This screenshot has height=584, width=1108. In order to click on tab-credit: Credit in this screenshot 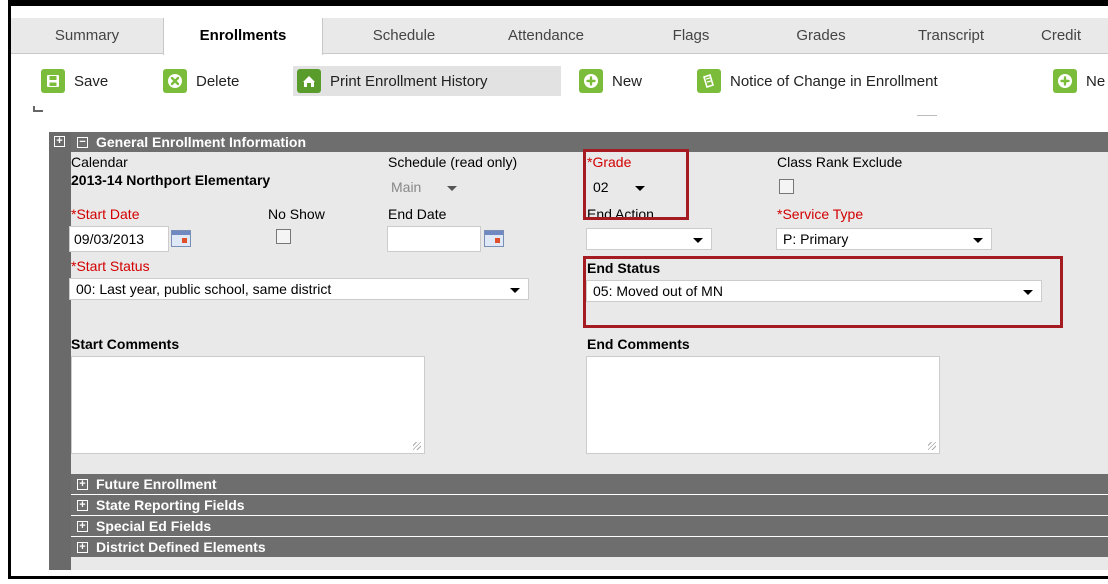, I will do `click(1074, 36)`.